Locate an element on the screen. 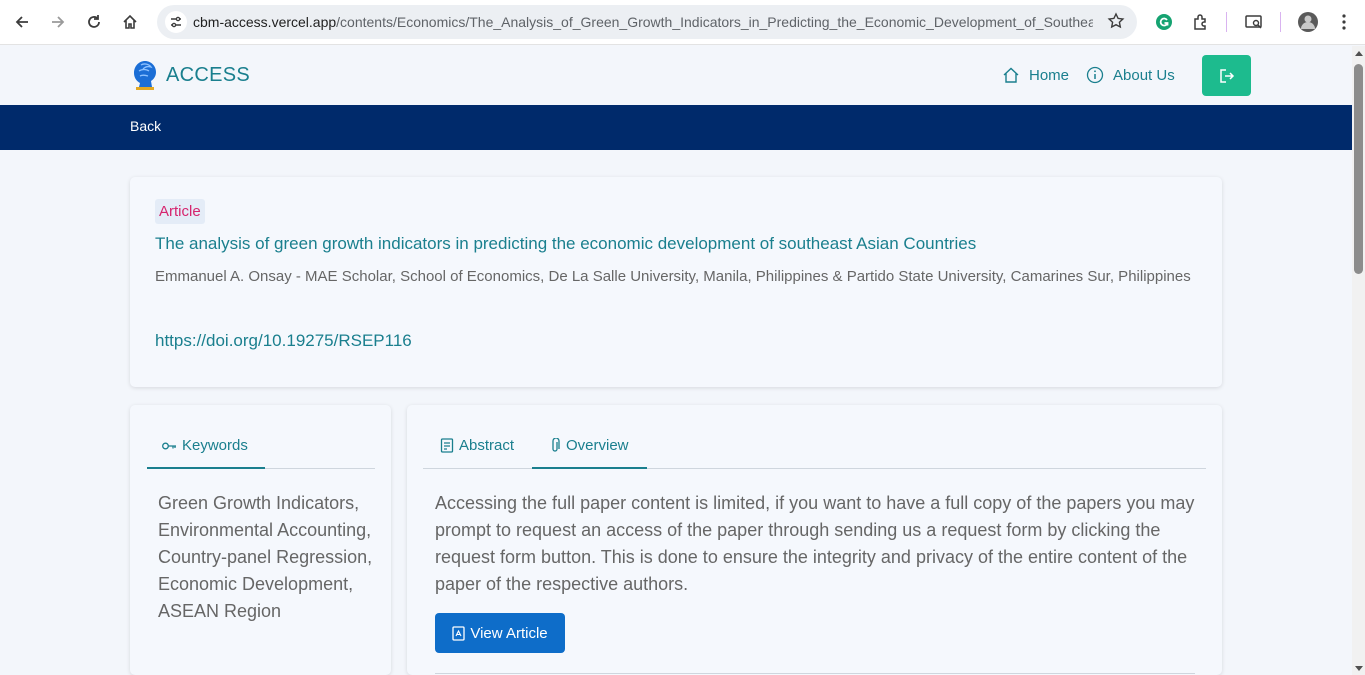 The image size is (1365, 675). back-bar: Back is located at coordinates (676, 127).